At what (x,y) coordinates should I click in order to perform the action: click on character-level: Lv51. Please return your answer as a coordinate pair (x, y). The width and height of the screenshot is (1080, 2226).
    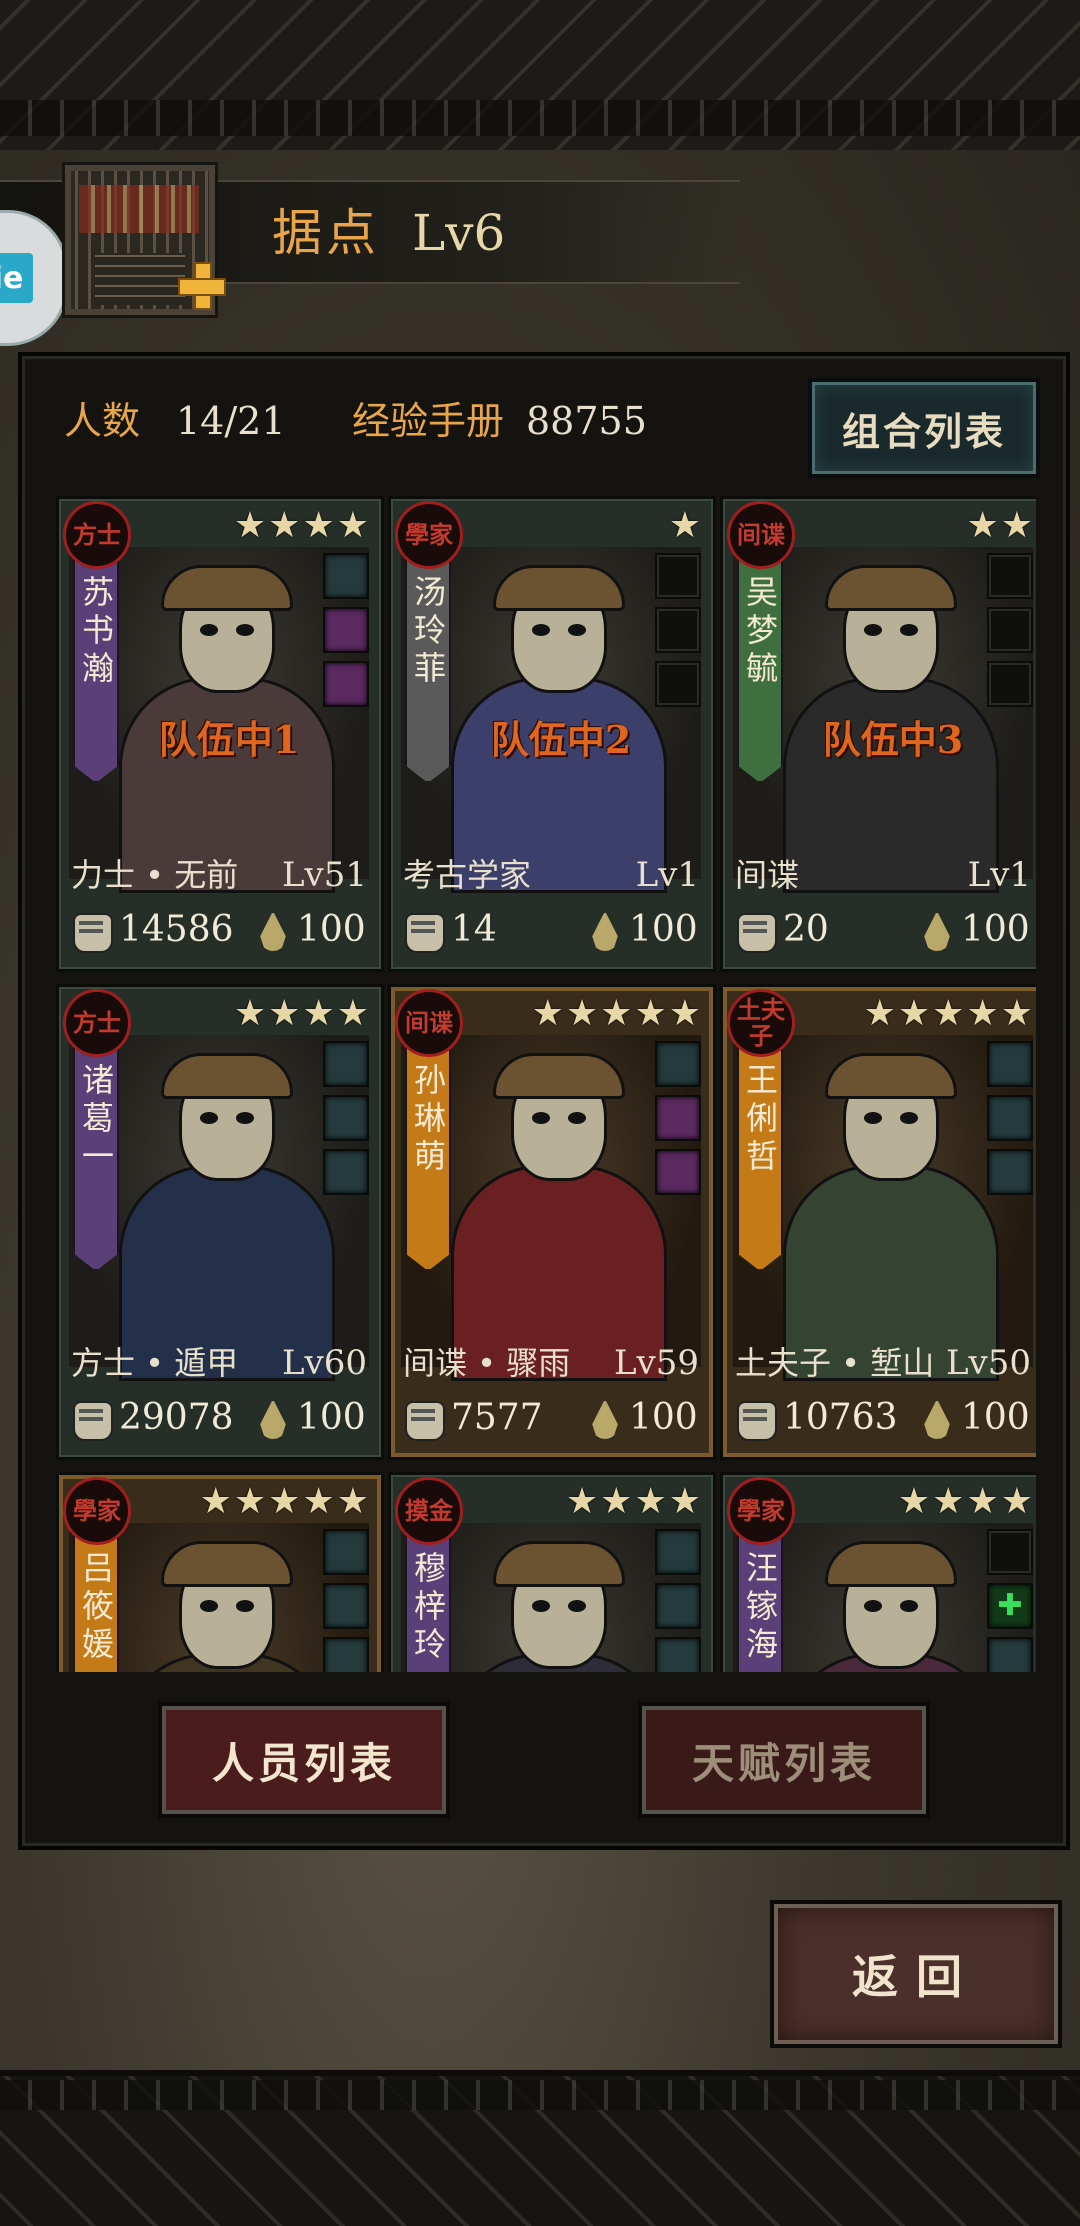
    Looking at the image, I should click on (324, 875).